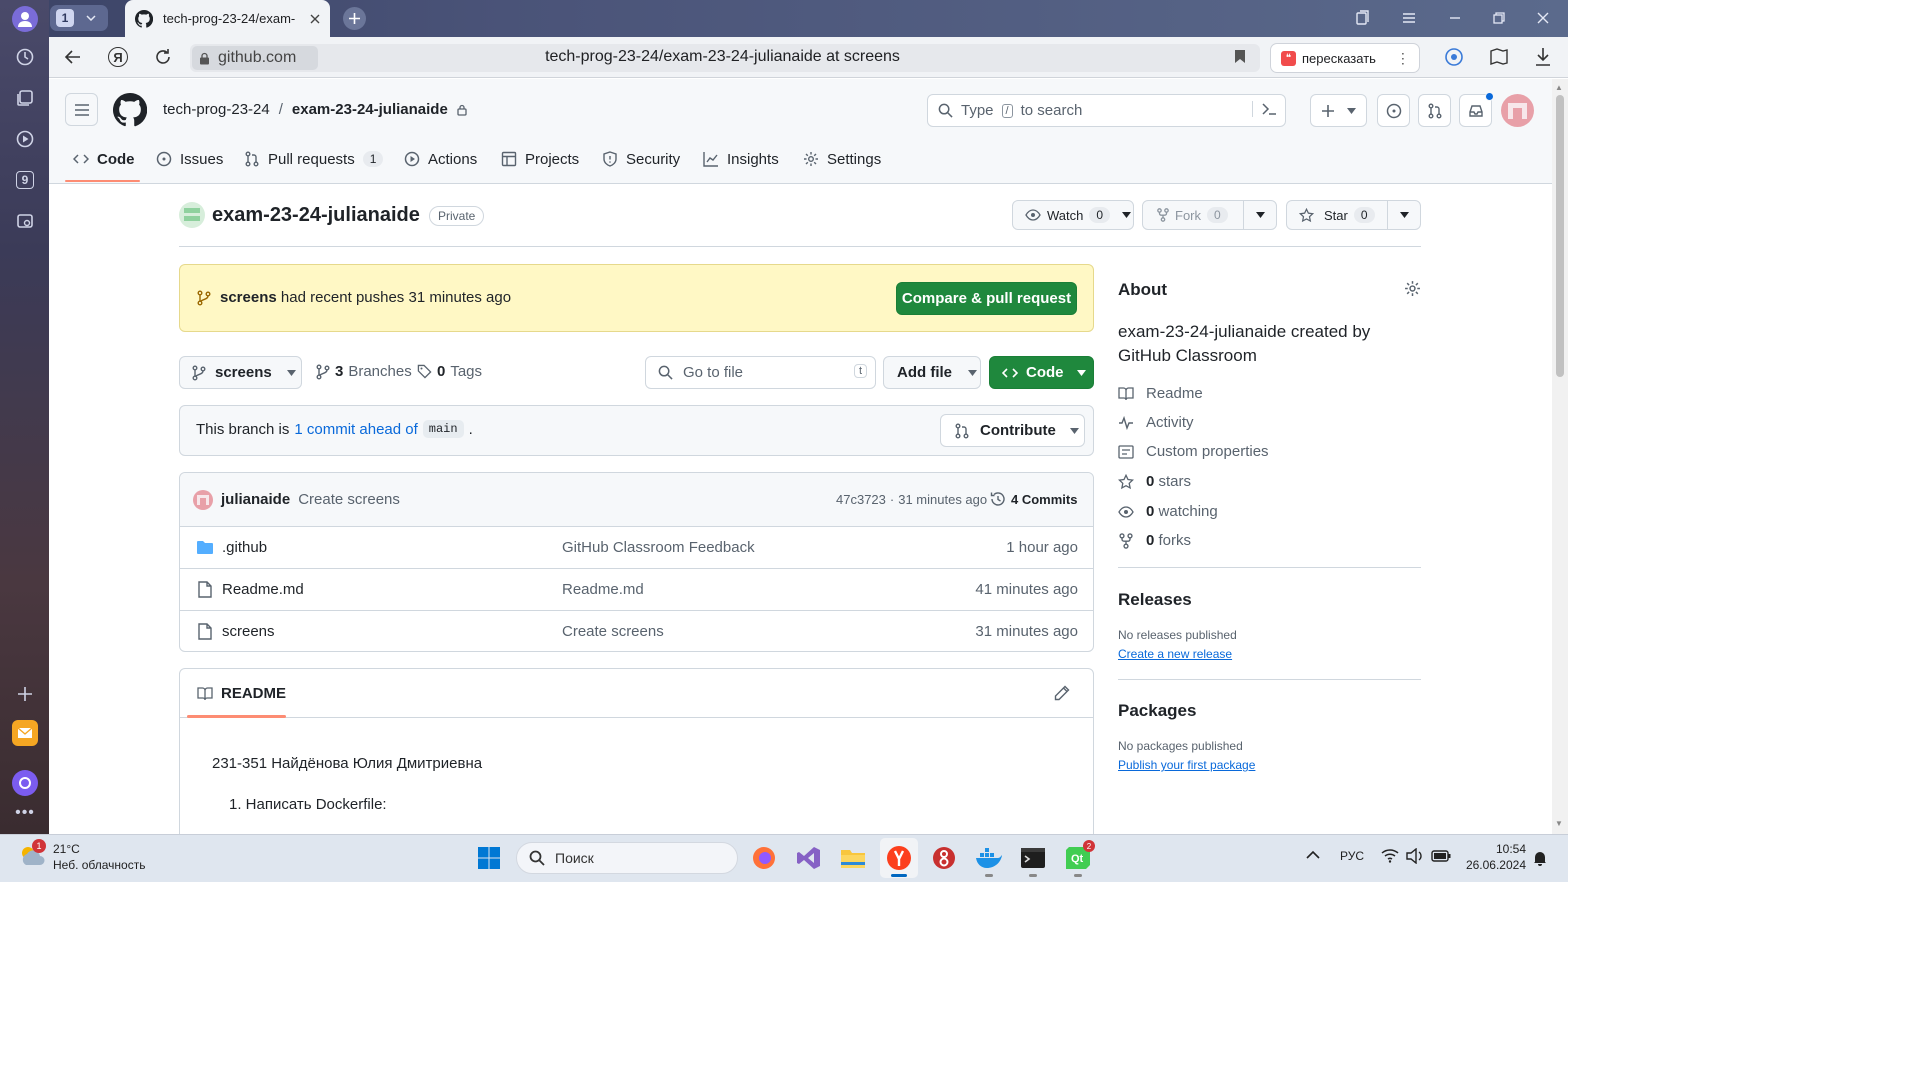  What do you see at coordinates (25, 813) in the screenshot?
I see `more-icon: •••` at bounding box center [25, 813].